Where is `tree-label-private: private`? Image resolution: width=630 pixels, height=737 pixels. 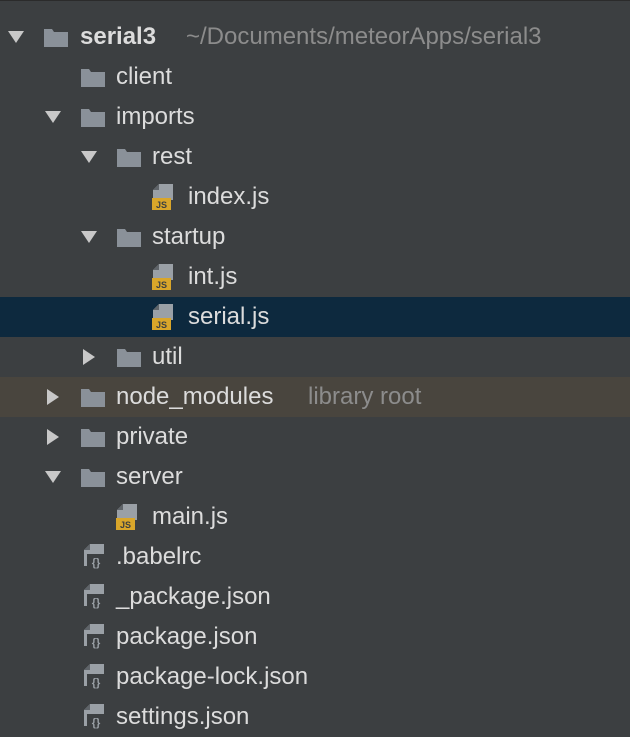 tree-label-private: private is located at coordinates (152, 436).